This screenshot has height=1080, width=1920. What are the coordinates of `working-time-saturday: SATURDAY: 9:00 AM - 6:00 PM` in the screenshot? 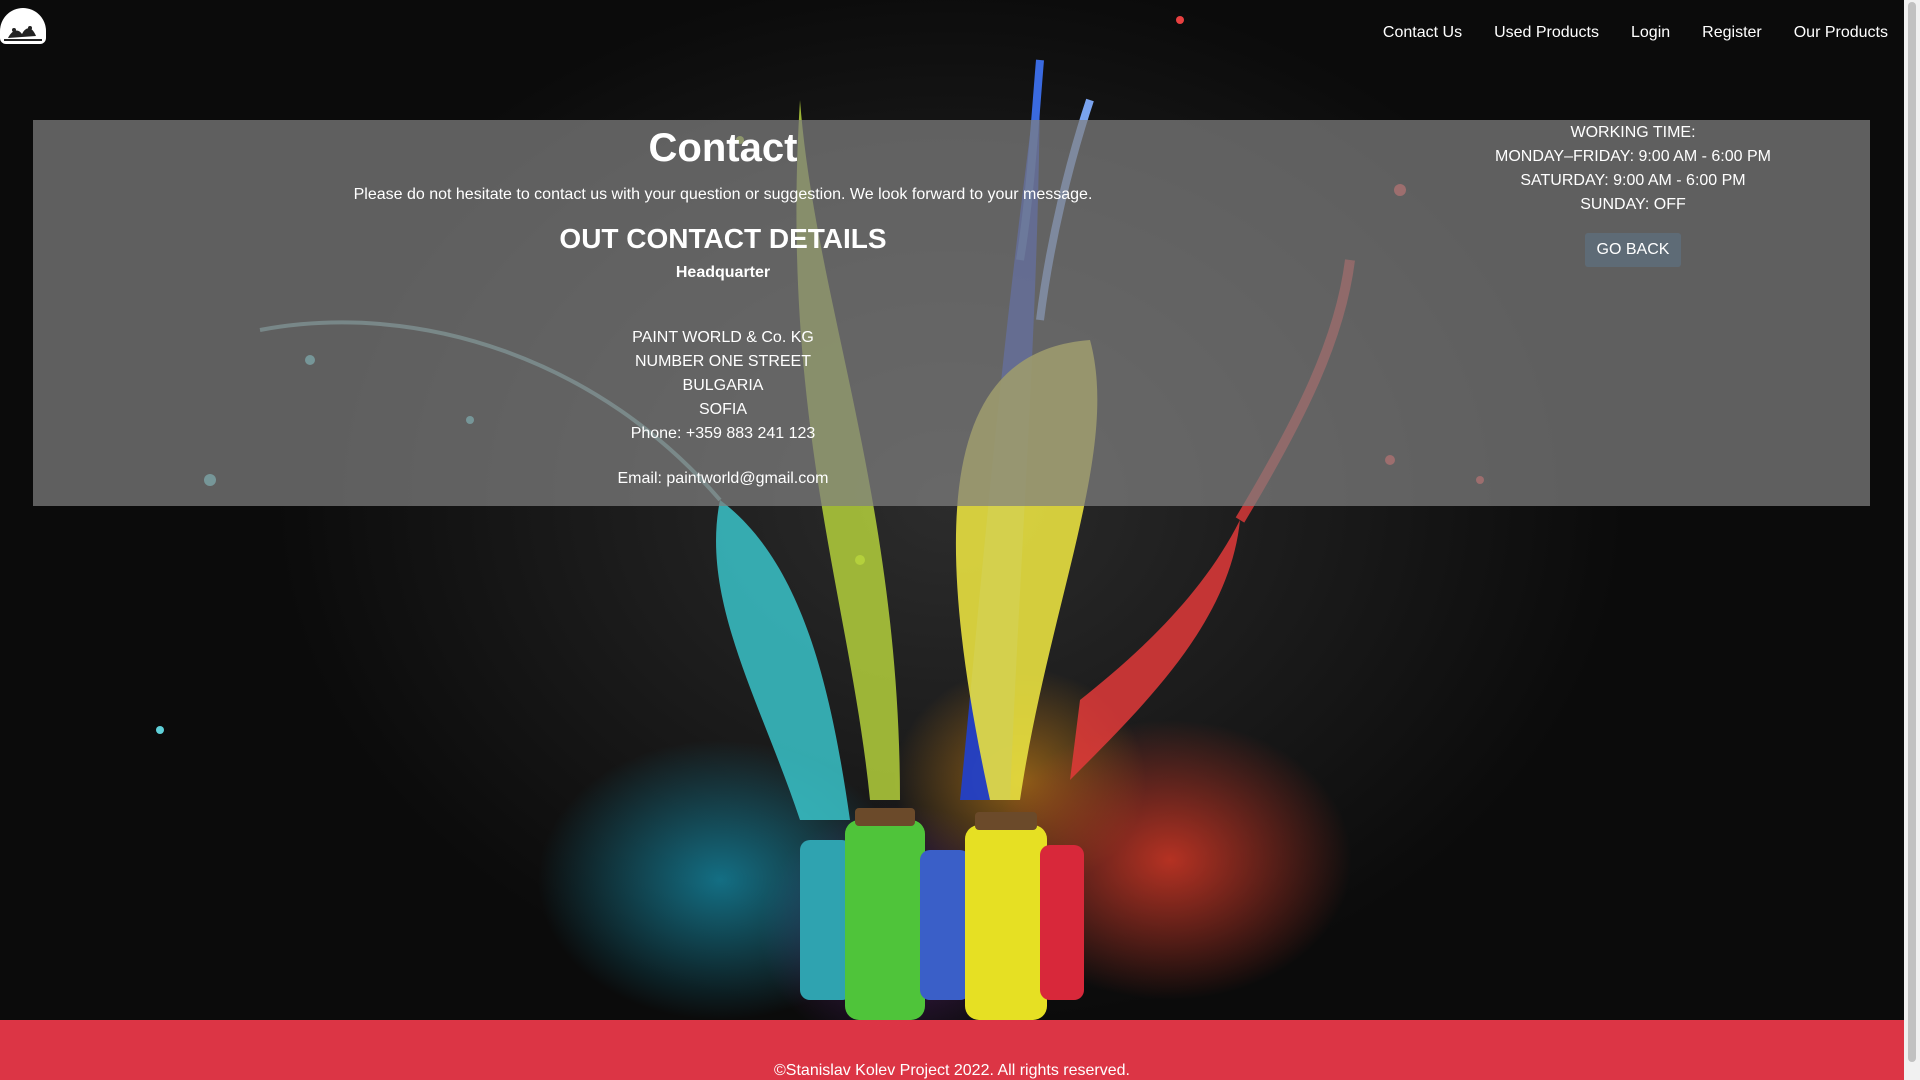 It's located at (1633, 180).